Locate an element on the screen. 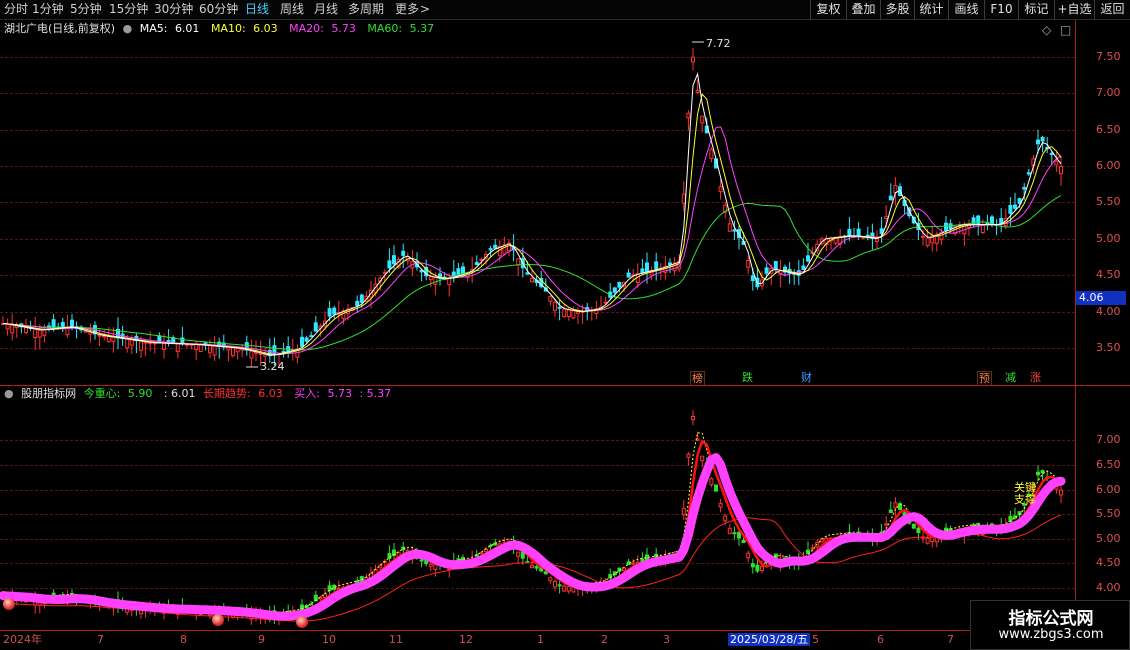 The height and width of the screenshot is (650, 1130). time-label: 12 is located at coordinates (466, 639).